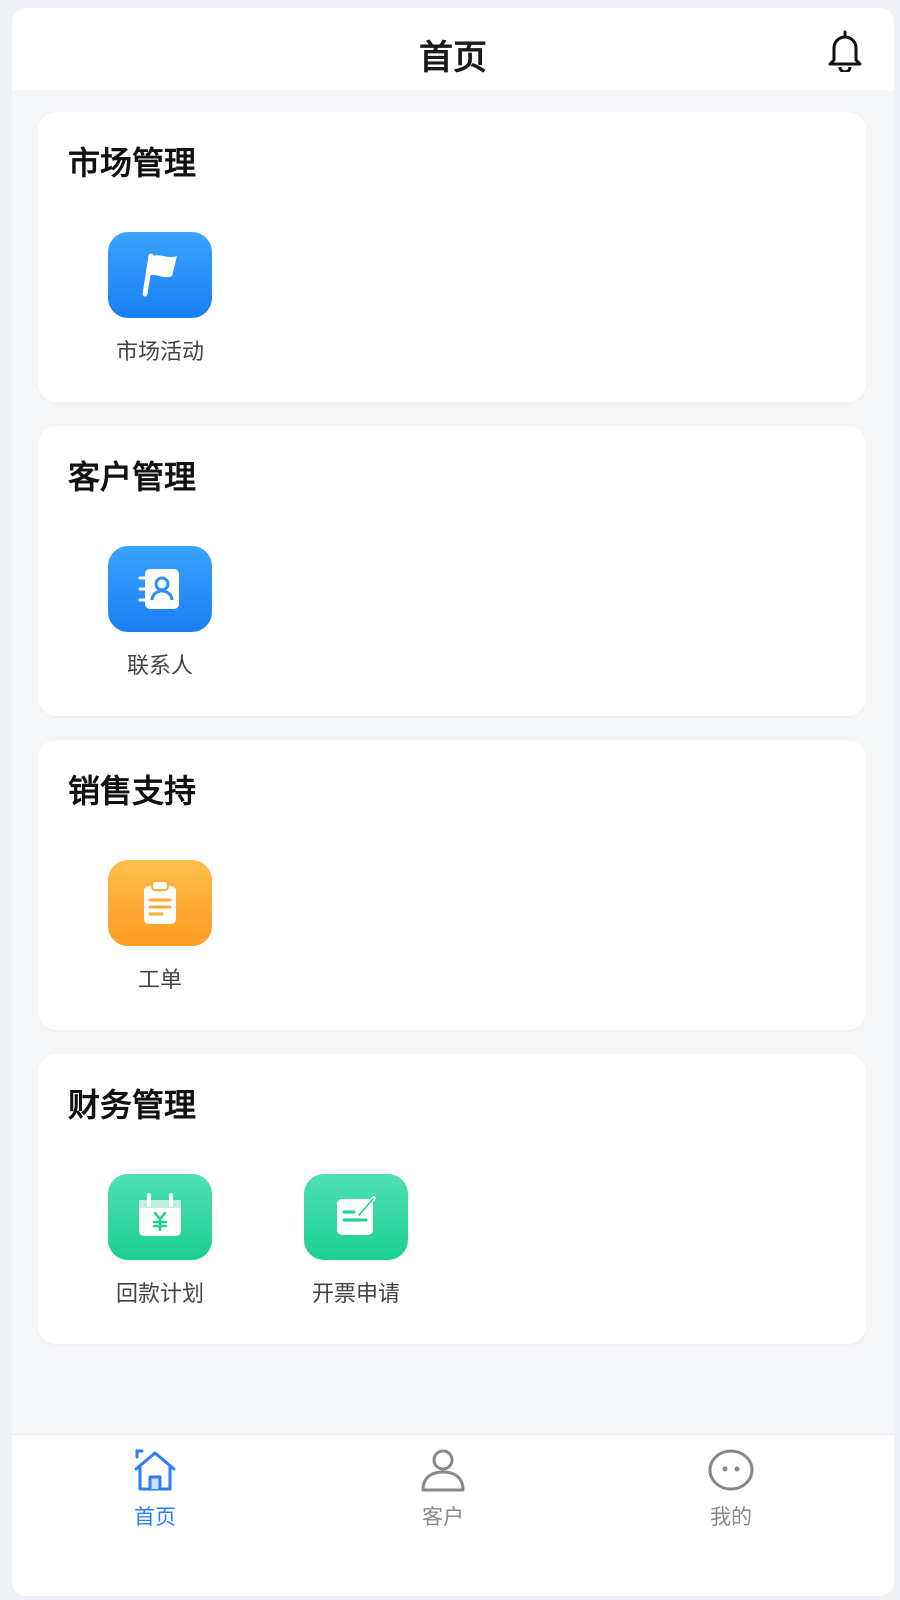  I want to click on calendar-yen-icon, so click(160, 1214).